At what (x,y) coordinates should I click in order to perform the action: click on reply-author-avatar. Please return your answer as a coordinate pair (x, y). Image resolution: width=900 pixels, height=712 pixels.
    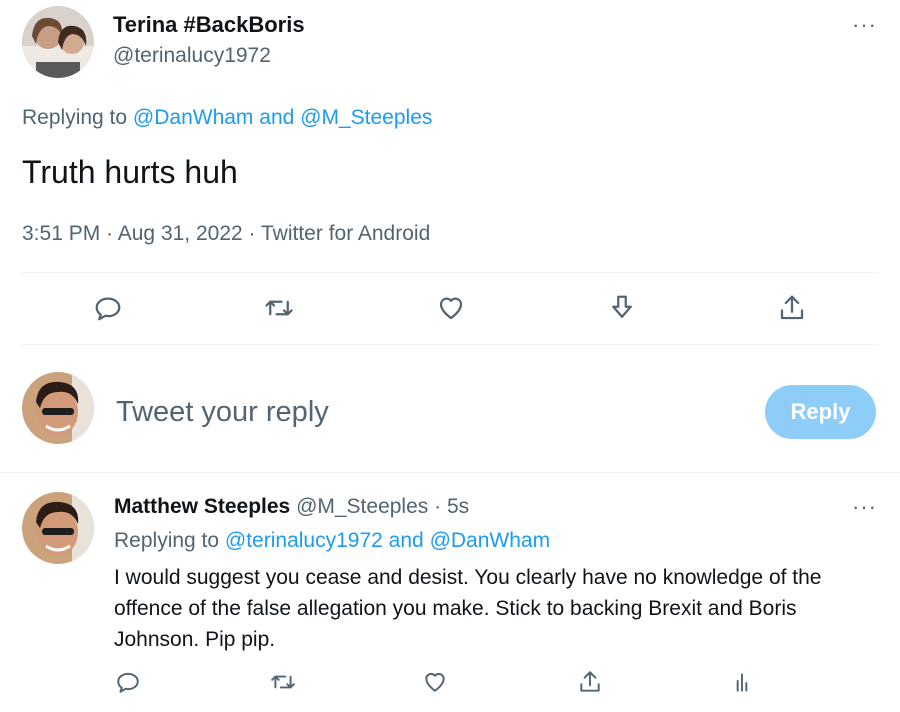
    Looking at the image, I should click on (58, 528).